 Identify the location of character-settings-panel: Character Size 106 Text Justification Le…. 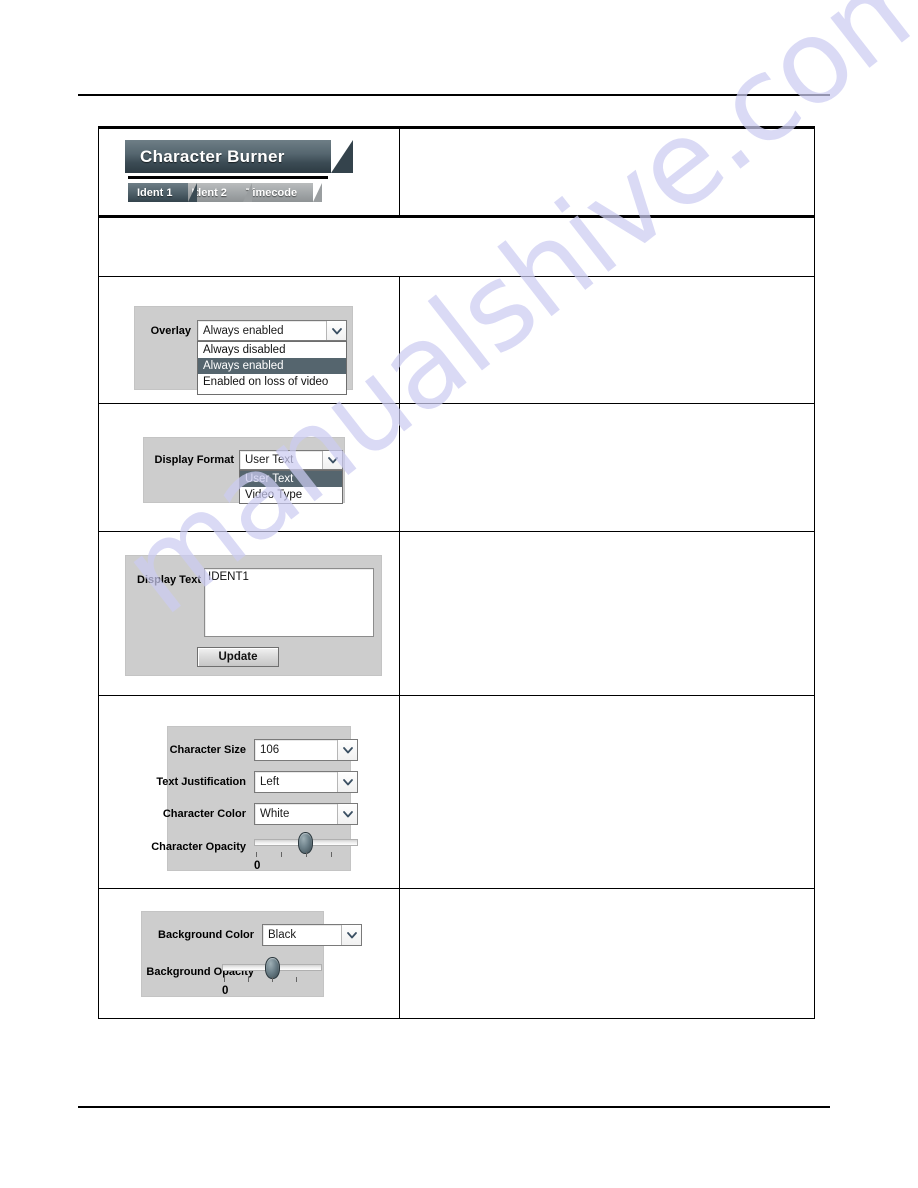
(254, 799).